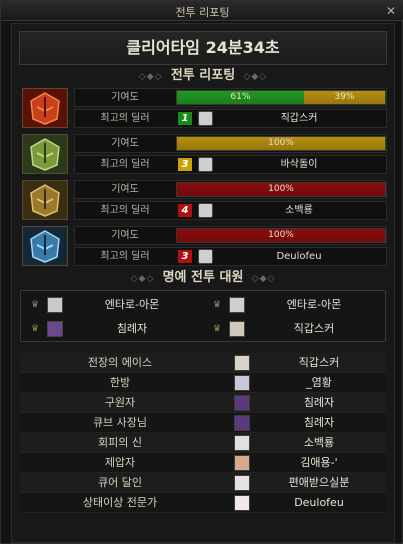 The image size is (403, 544). What do you see at coordinates (203, 383) in the screenshot?
I see `title-row: 한방 _염황` at bounding box center [203, 383].